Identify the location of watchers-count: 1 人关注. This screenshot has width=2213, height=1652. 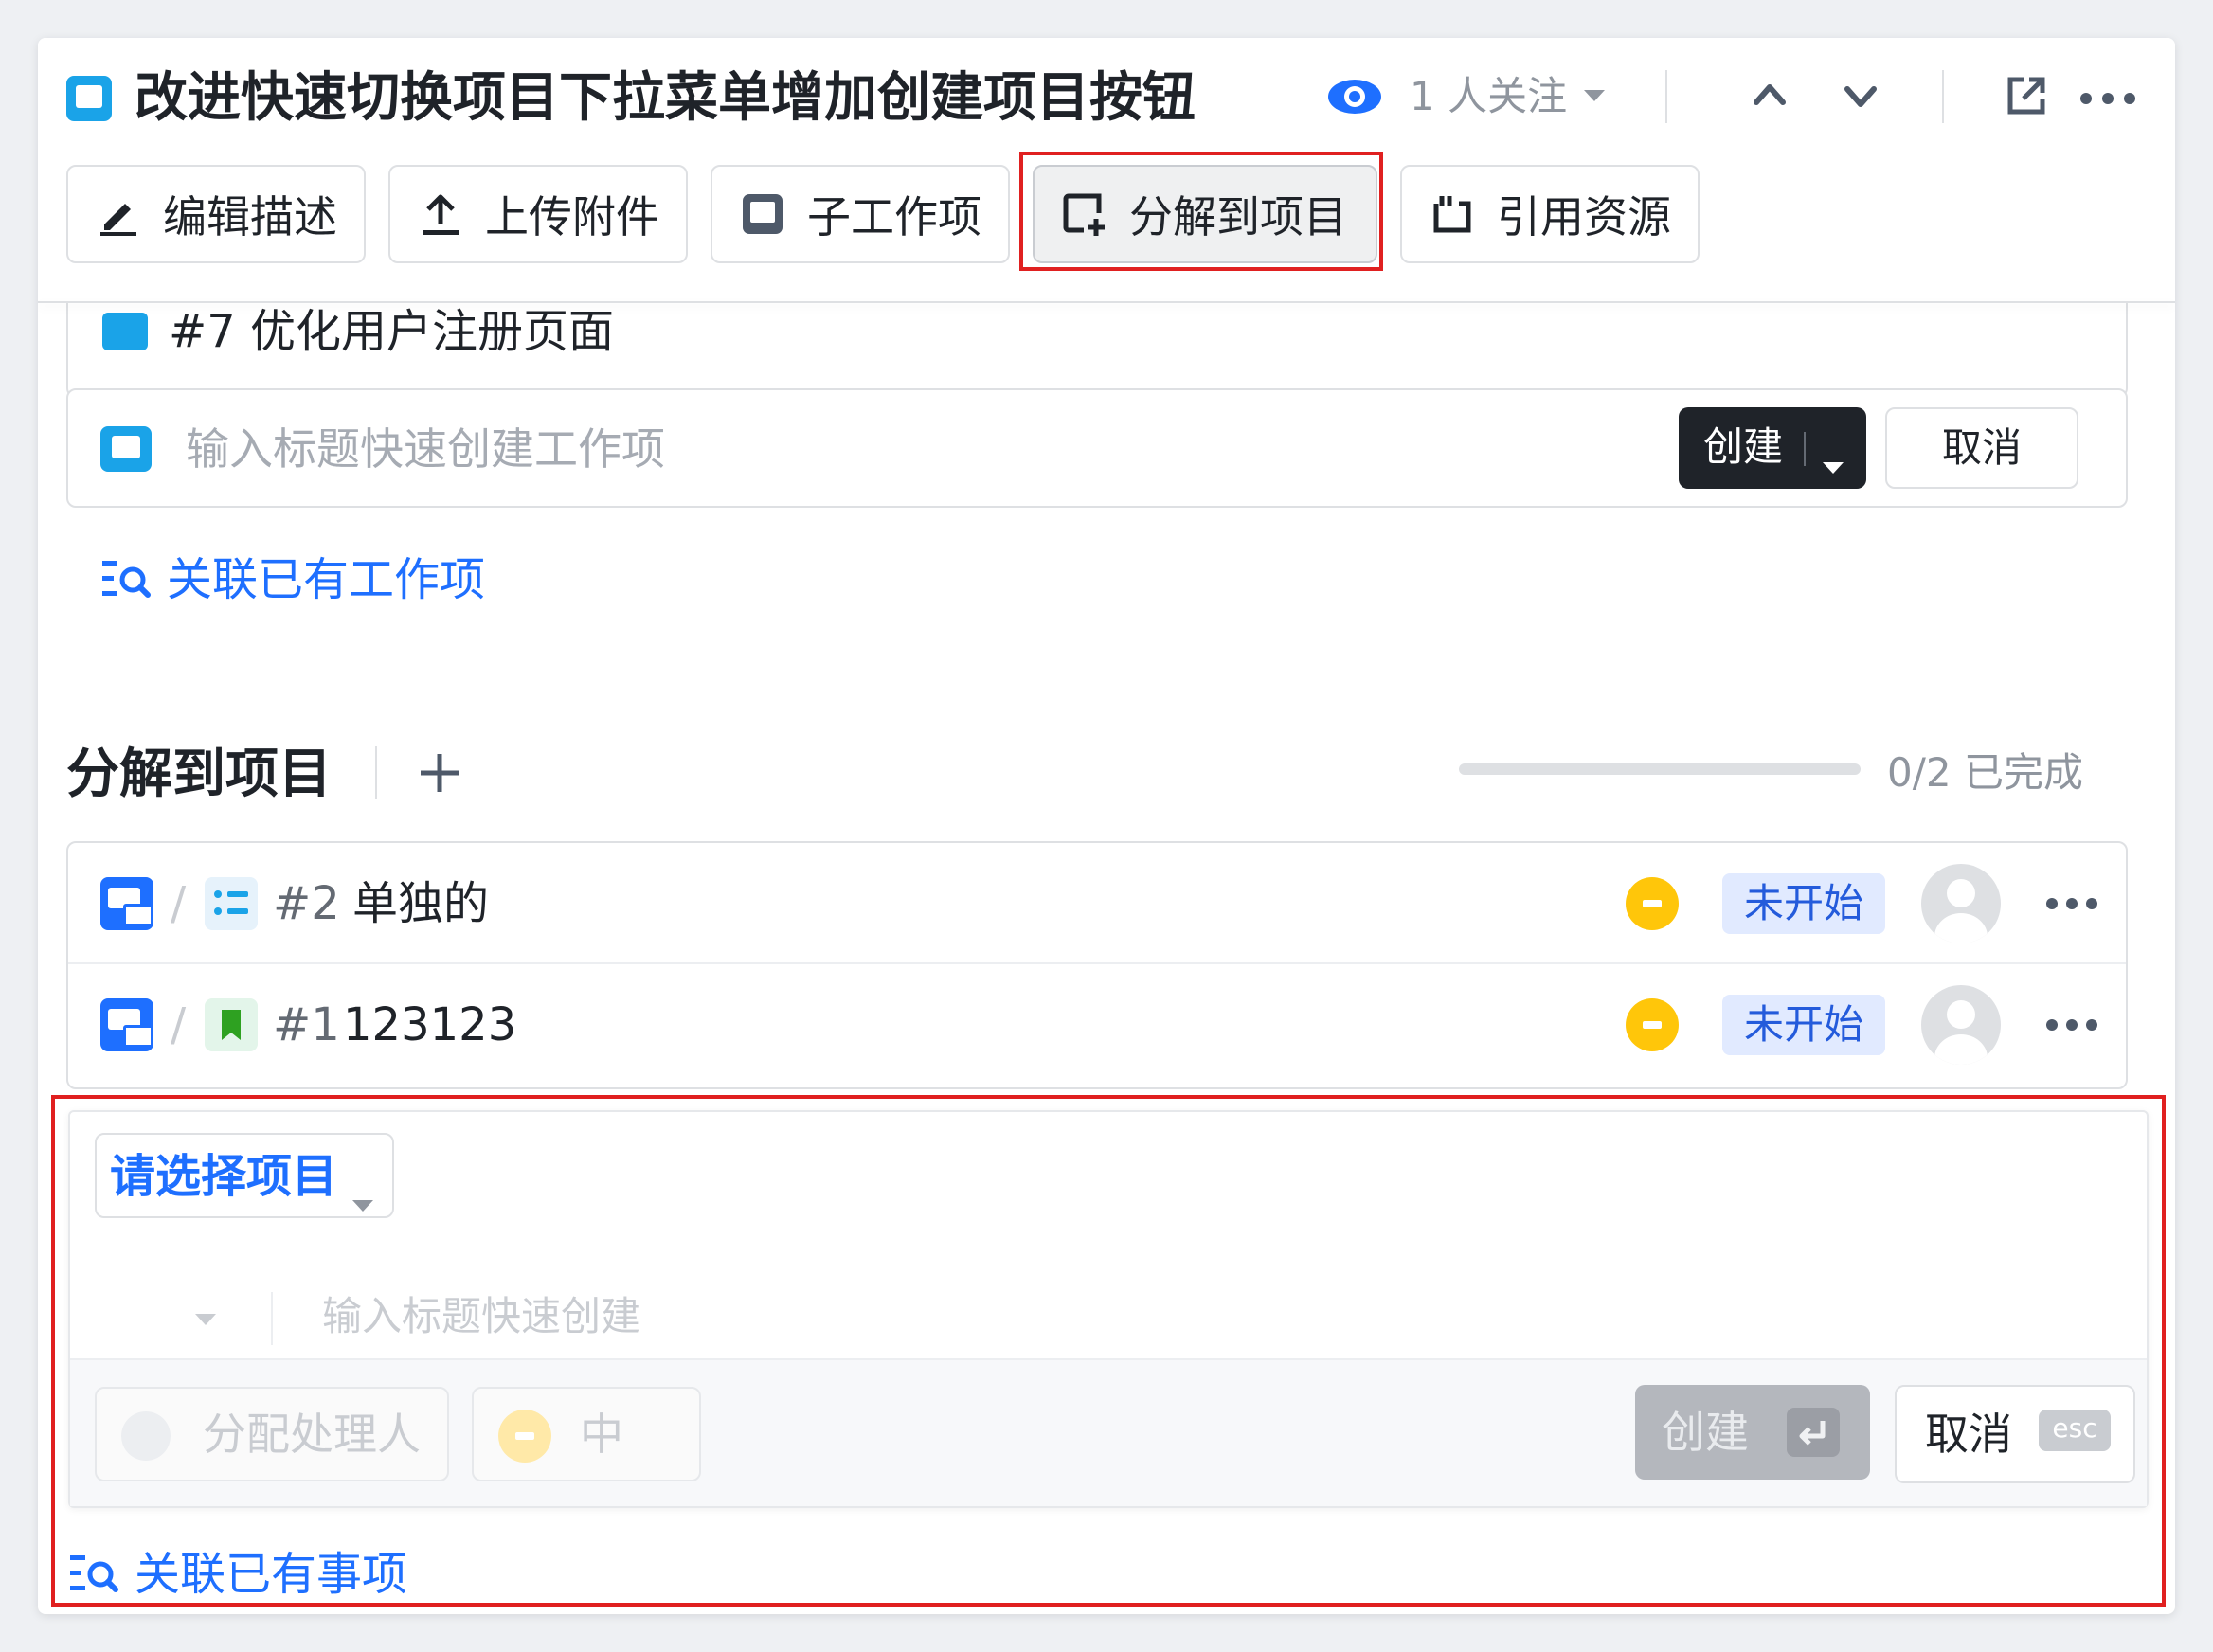
(1488, 96).